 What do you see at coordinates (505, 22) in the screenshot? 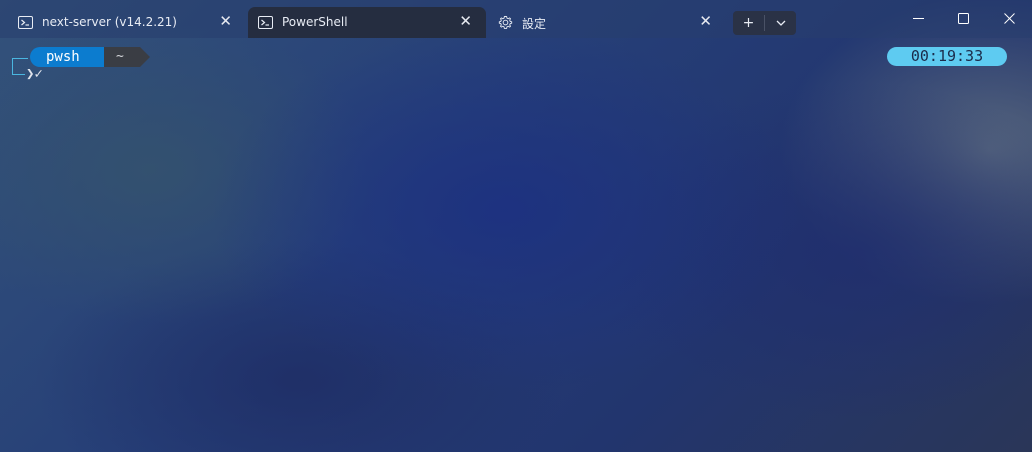
I see `gear-icon` at bounding box center [505, 22].